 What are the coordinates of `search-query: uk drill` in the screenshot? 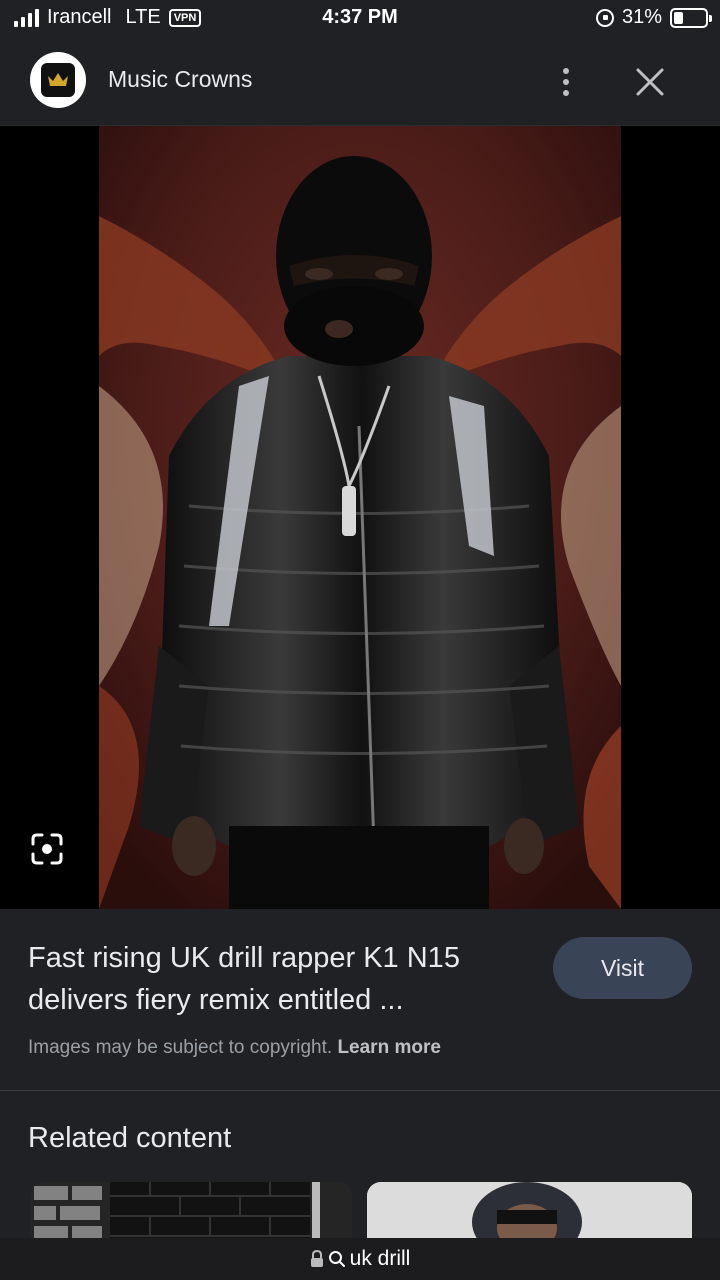 It's located at (380, 1258).